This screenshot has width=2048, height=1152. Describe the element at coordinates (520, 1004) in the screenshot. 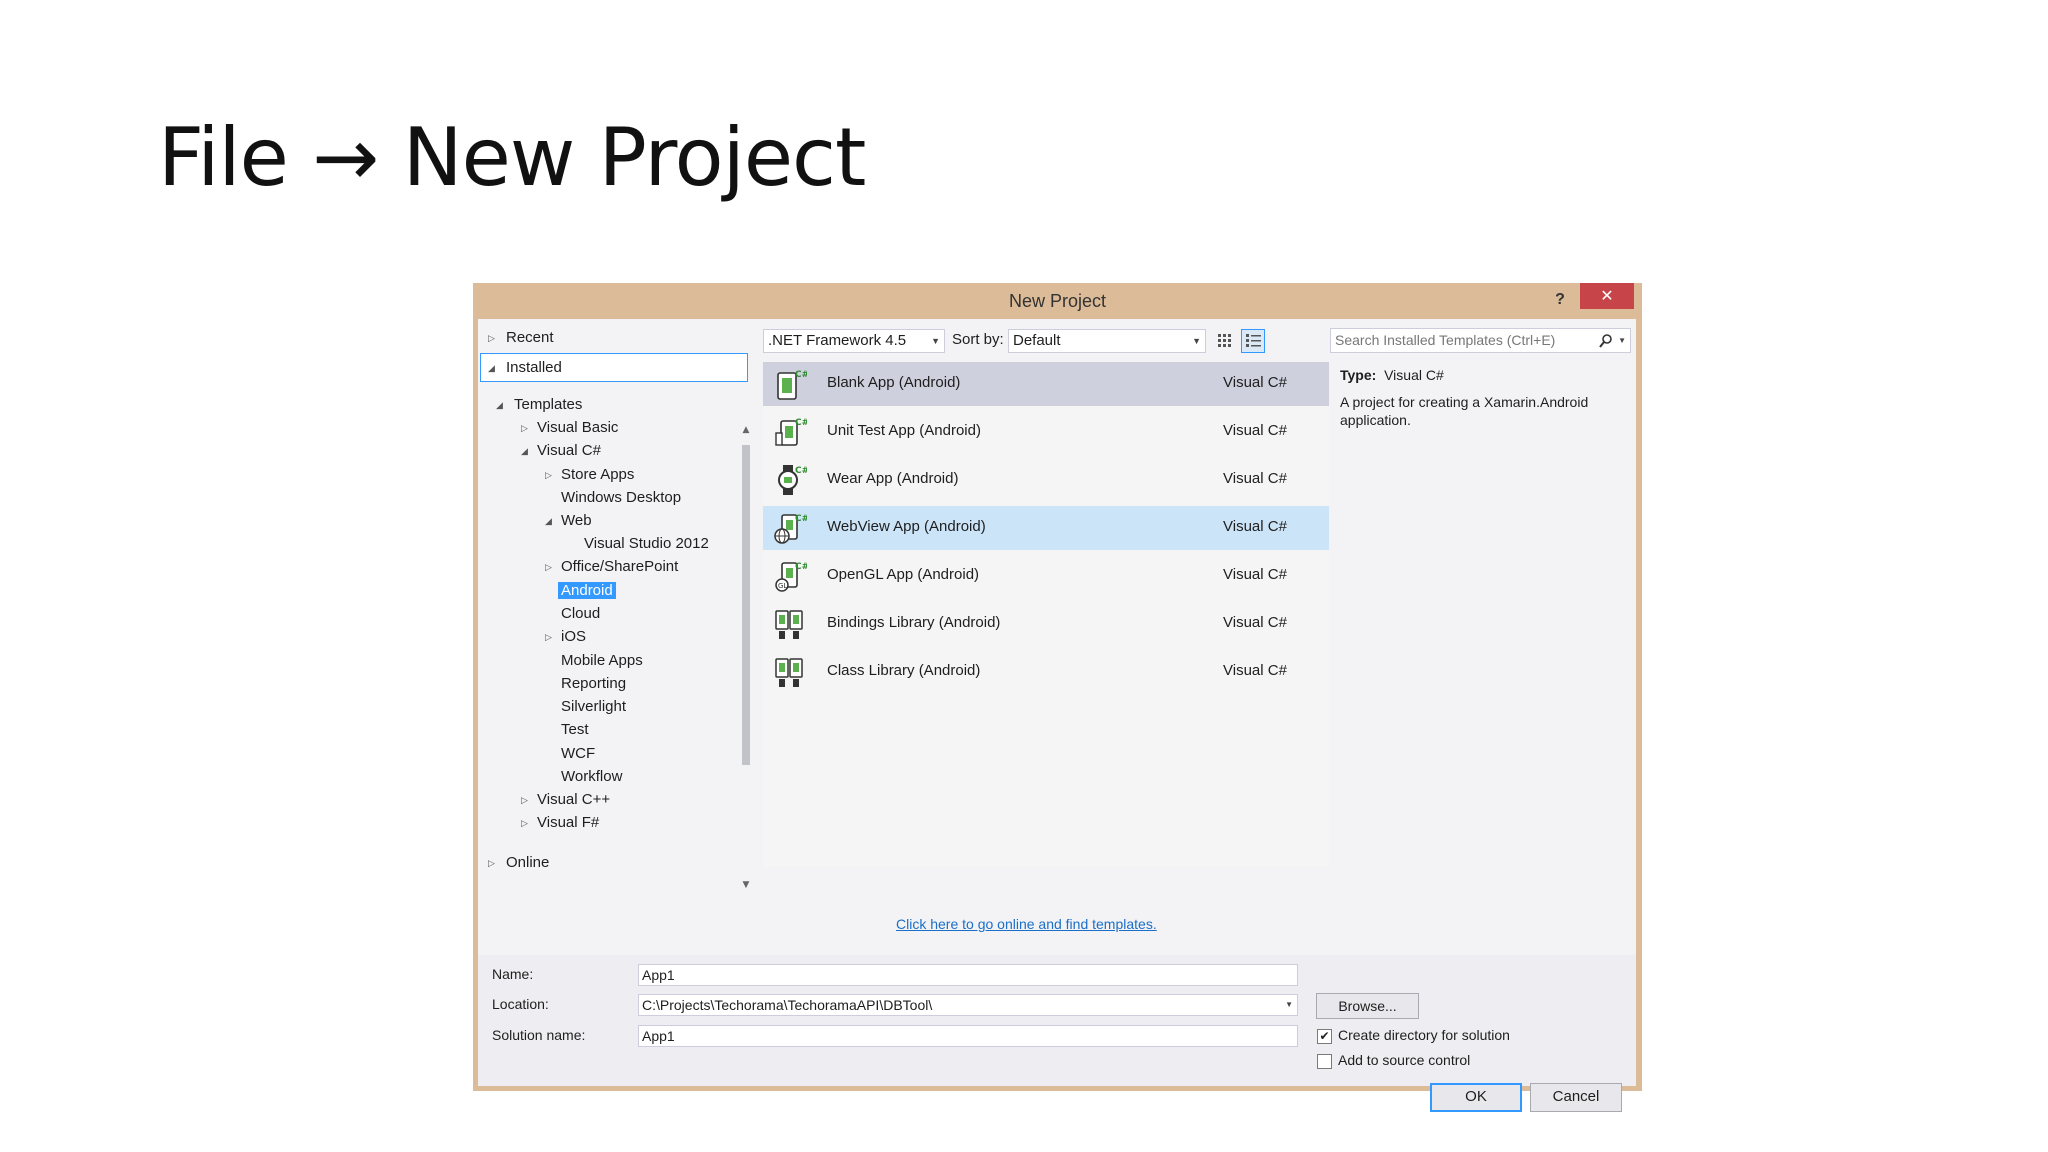

I see `location-label: Location:` at that location.